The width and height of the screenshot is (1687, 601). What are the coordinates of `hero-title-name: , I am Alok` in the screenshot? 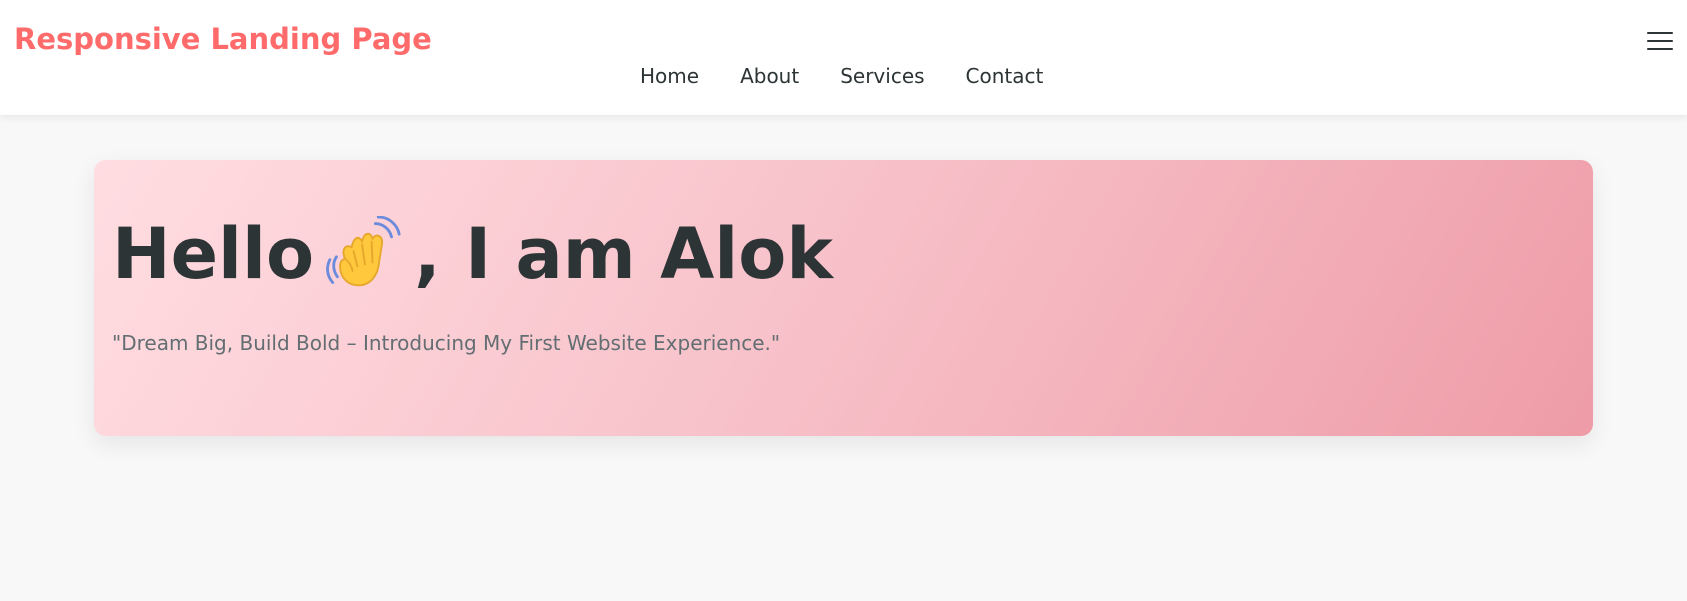 It's located at (623, 254).